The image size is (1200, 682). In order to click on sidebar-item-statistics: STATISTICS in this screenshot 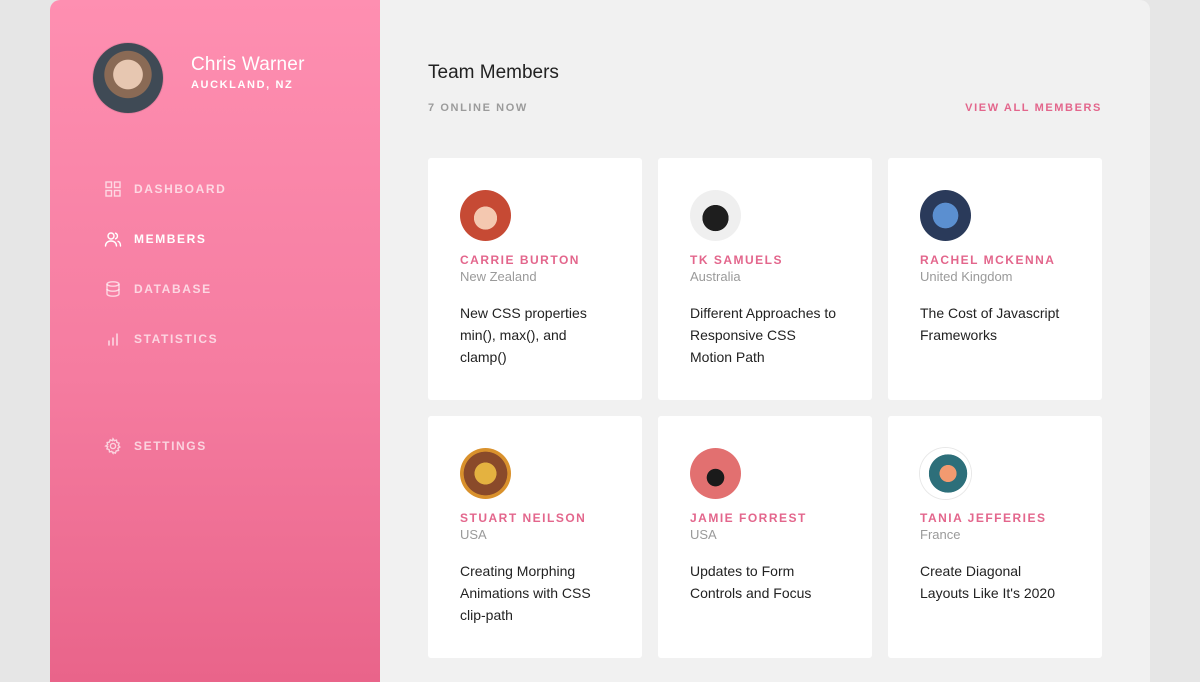, I will do `click(214, 339)`.